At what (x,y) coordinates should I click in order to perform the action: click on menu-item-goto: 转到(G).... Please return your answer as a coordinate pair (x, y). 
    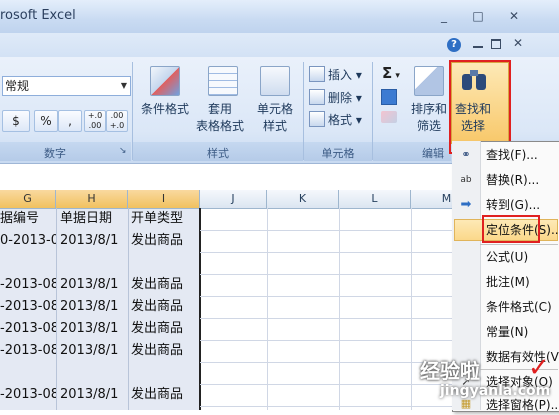
    Looking at the image, I should click on (513, 205).